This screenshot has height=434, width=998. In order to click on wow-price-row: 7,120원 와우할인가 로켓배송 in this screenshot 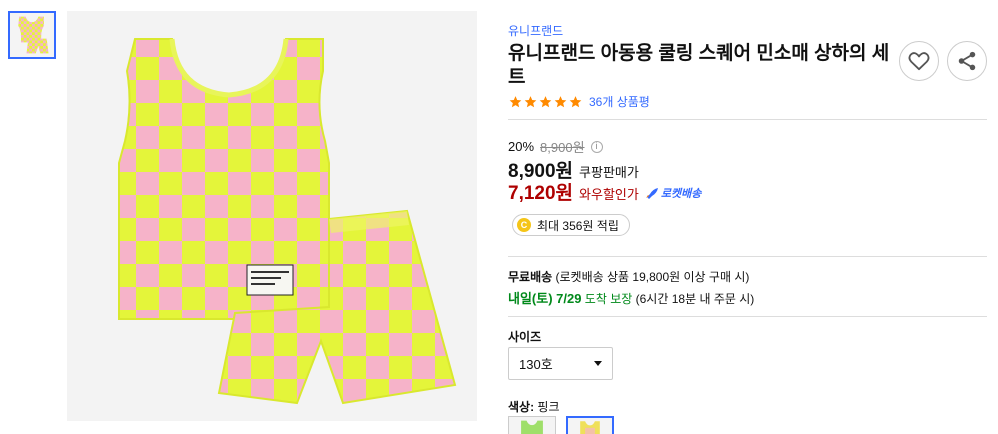, I will do `click(604, 191)`.